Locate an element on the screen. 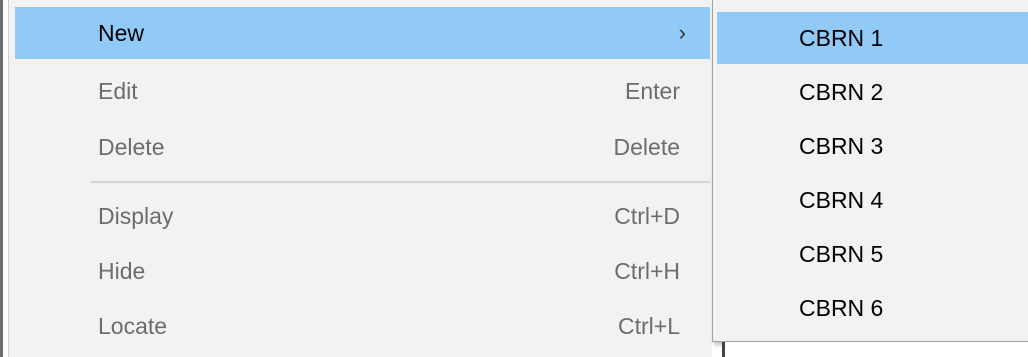 The height and width of the screenshot is (357, 1028). menu-item-shortcut: Ctrl+L is located at coordinates (649, 326).